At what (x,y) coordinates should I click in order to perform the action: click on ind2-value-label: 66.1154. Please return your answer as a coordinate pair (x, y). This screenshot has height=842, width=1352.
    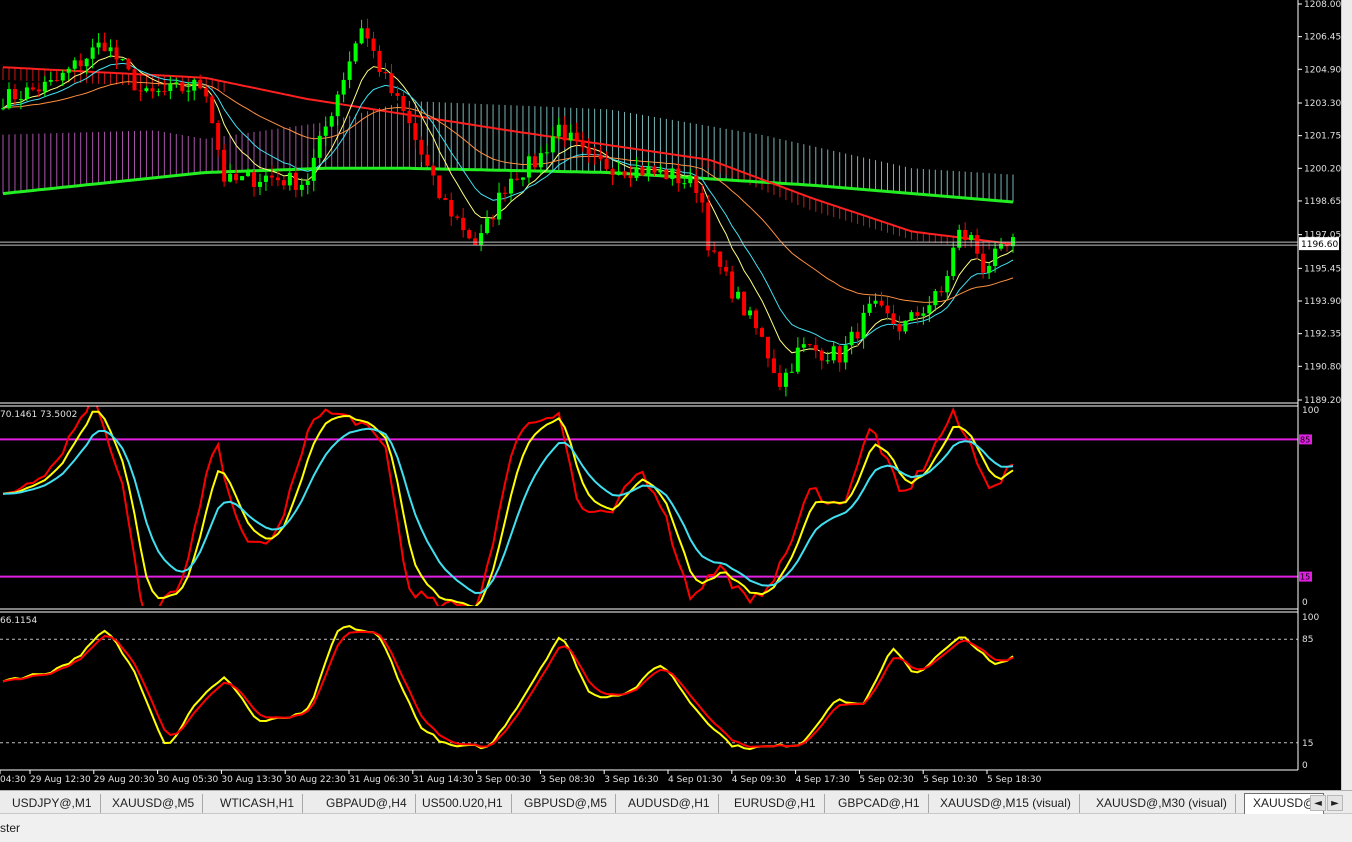
    Looking at the image, I should click on (18, 621).